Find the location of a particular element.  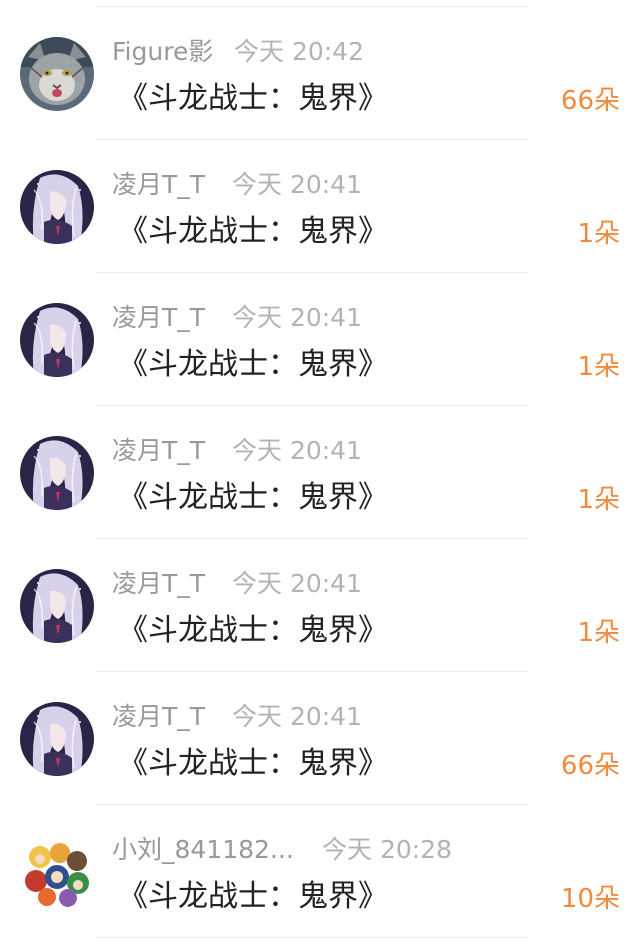

gift-count: 10朵 is located at coordinates (590, 899).